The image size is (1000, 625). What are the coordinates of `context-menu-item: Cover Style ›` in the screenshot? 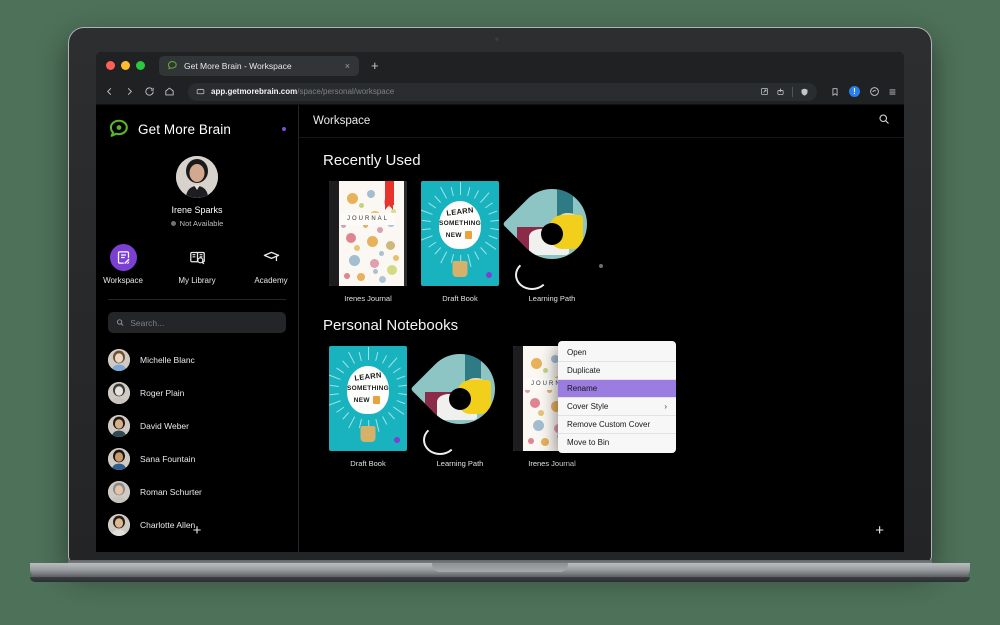 It's located at (617, 406).